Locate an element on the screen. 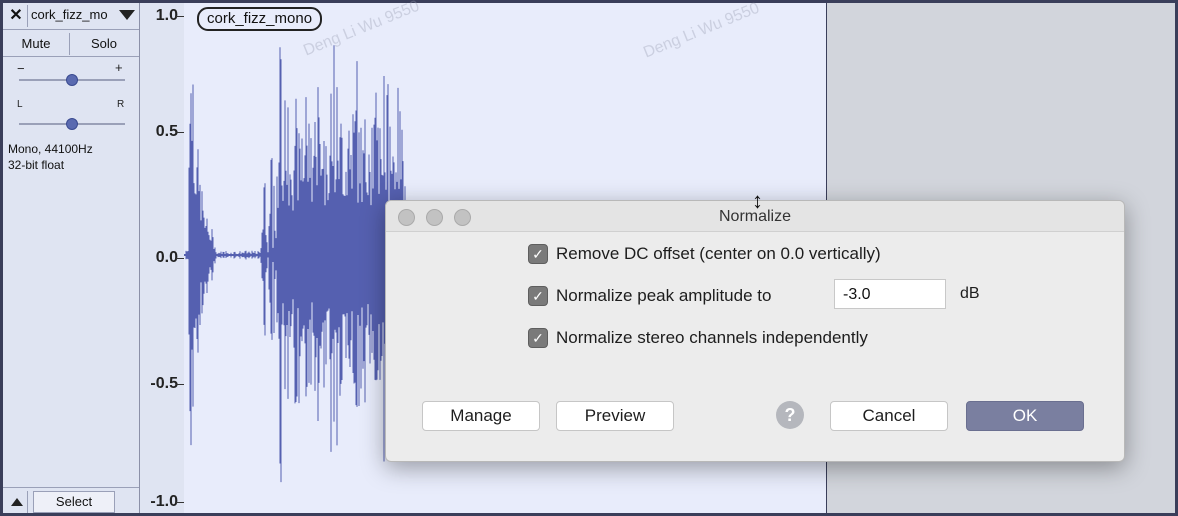 This screenshot has width=1178, height=516. chevron-down-icon is located at coordinates (127, 15).